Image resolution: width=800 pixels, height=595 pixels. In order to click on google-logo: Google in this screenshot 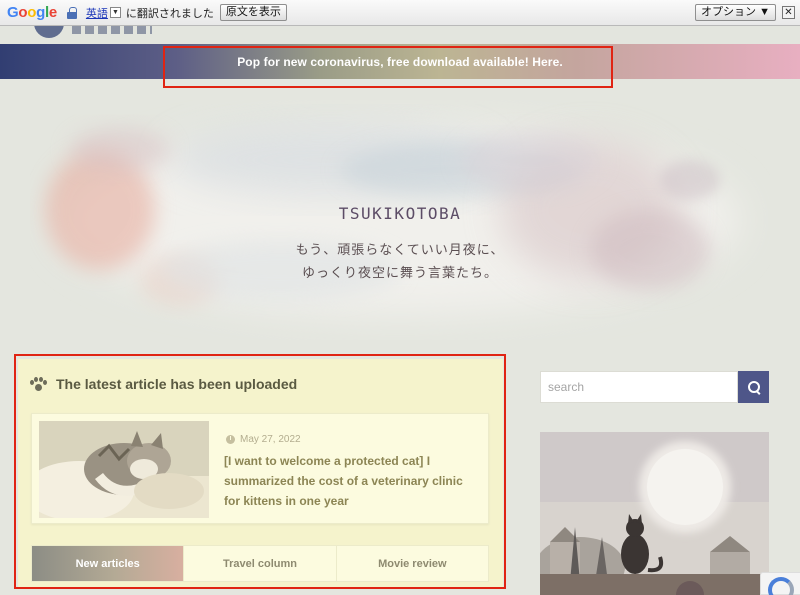, I will do `click(32, 12)`.